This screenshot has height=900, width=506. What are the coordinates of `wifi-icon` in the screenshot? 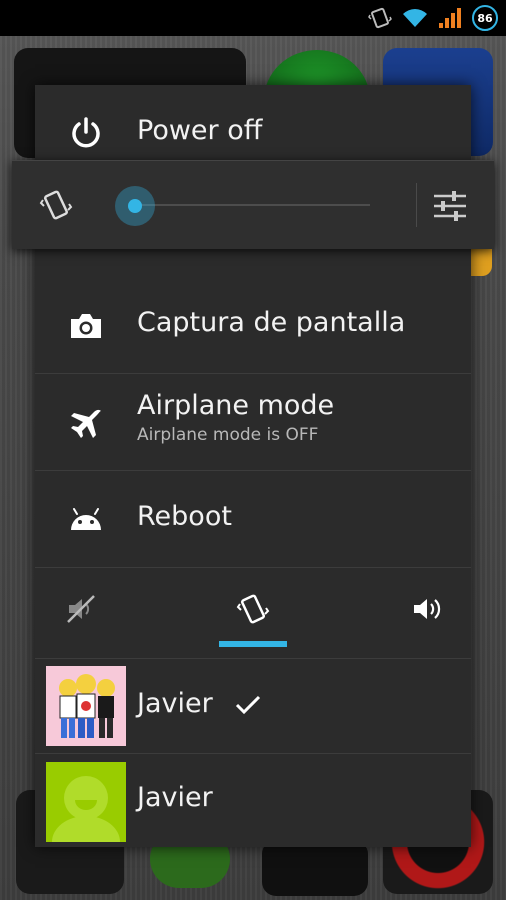 It's located at (415, 18).